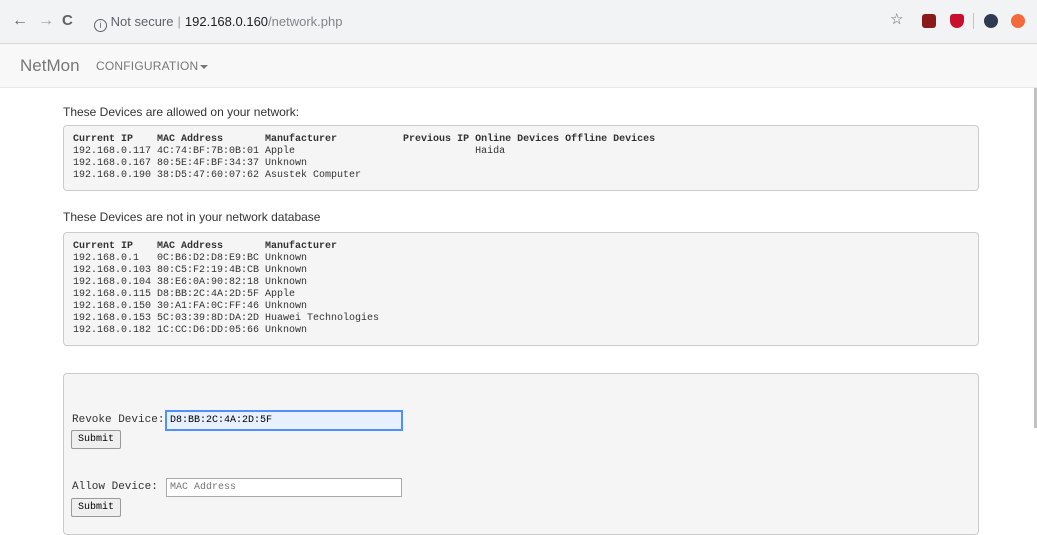  What do you see at coordinates (190, 270) in the screenshot?
I see `table-row: 192.168.0.103 80:C5:F2:19:4B:CB Unknown` at bounding box center [190, 270].